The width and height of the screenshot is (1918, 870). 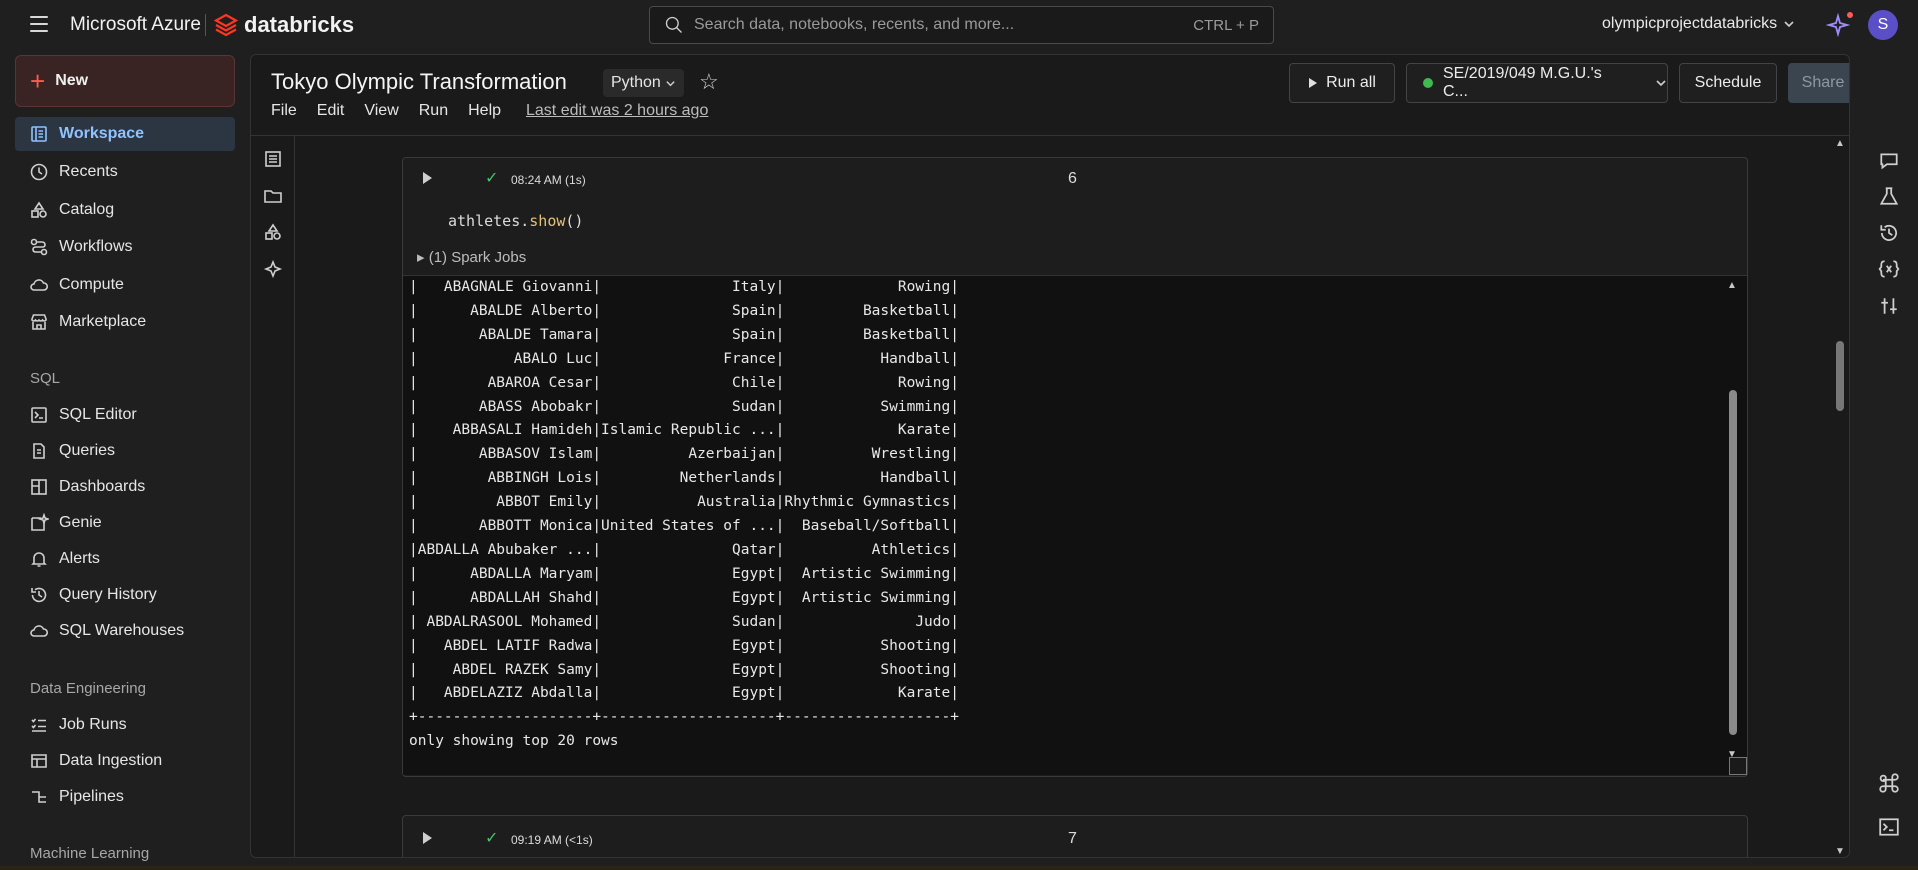 I want to click on sidebar-item-compute: Compute, so click(x=125, y=285).